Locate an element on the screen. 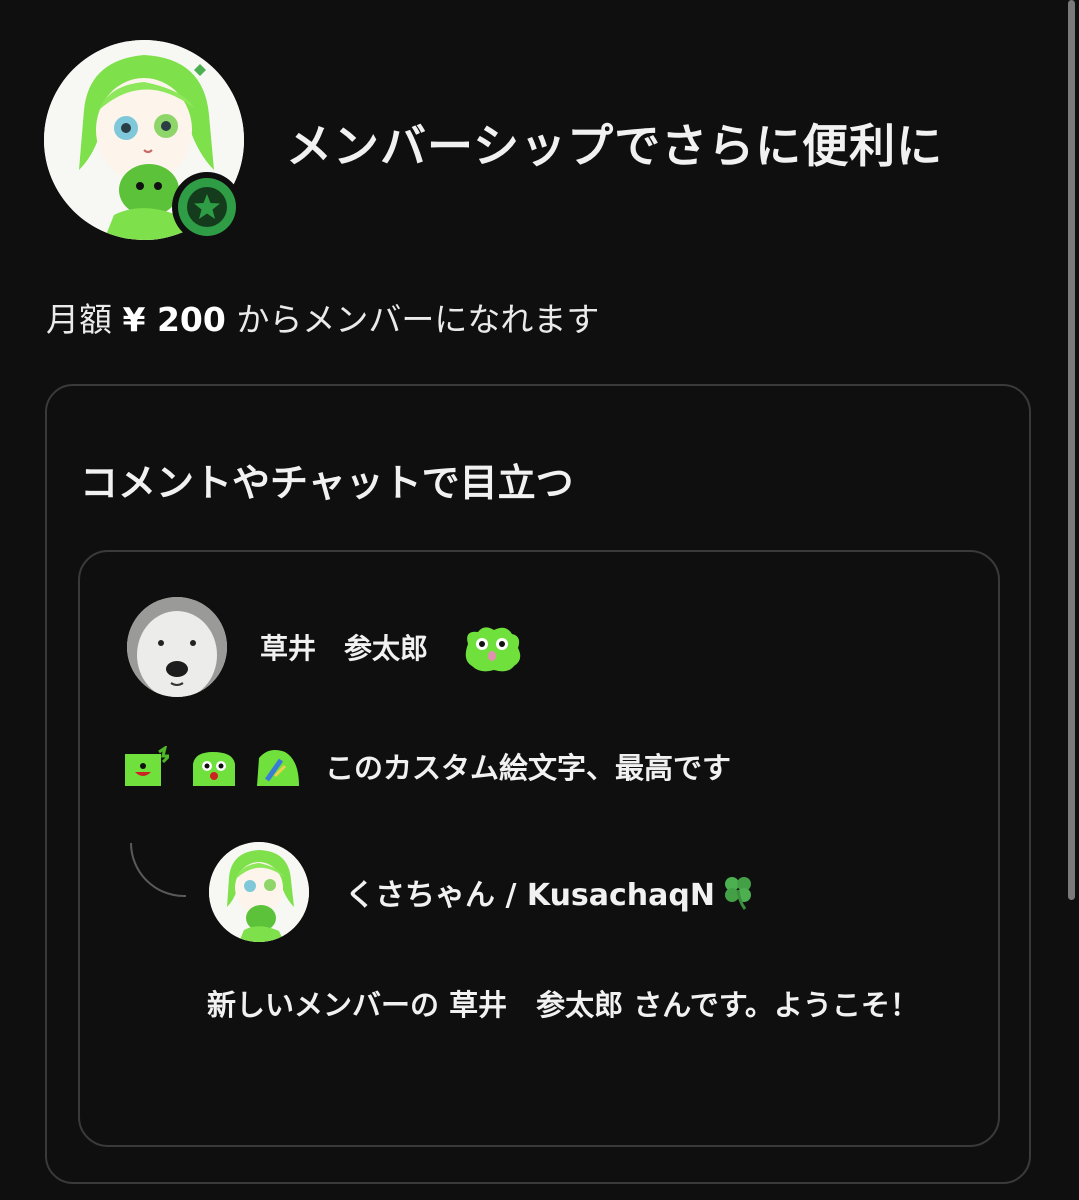 The image size is (1079, 1200). reply-avatar is located at coordinates (259, 892).